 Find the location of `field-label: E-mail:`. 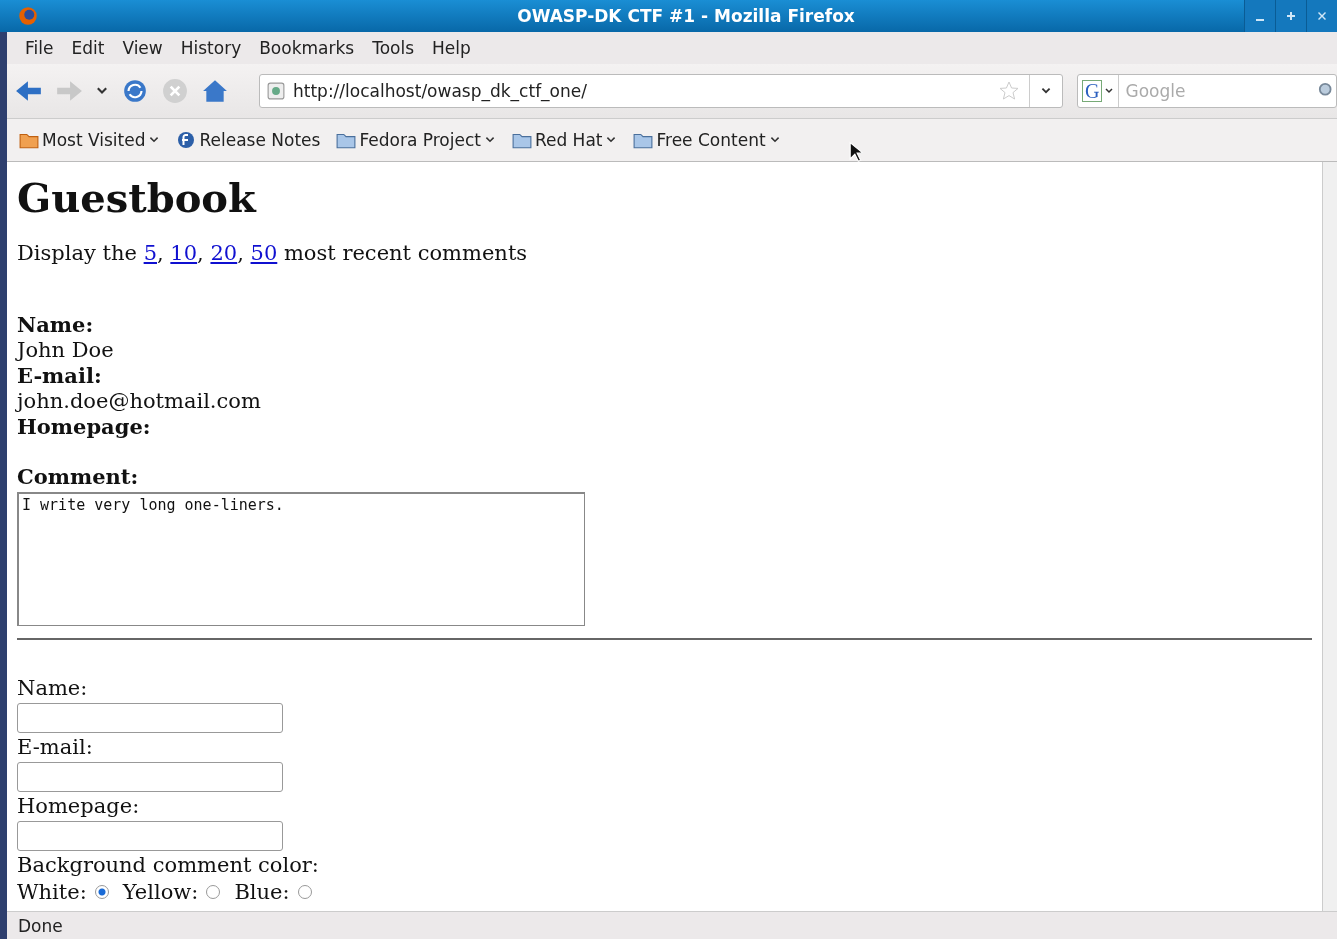

field-label: E-mail: is located at coordinates (55, 747).